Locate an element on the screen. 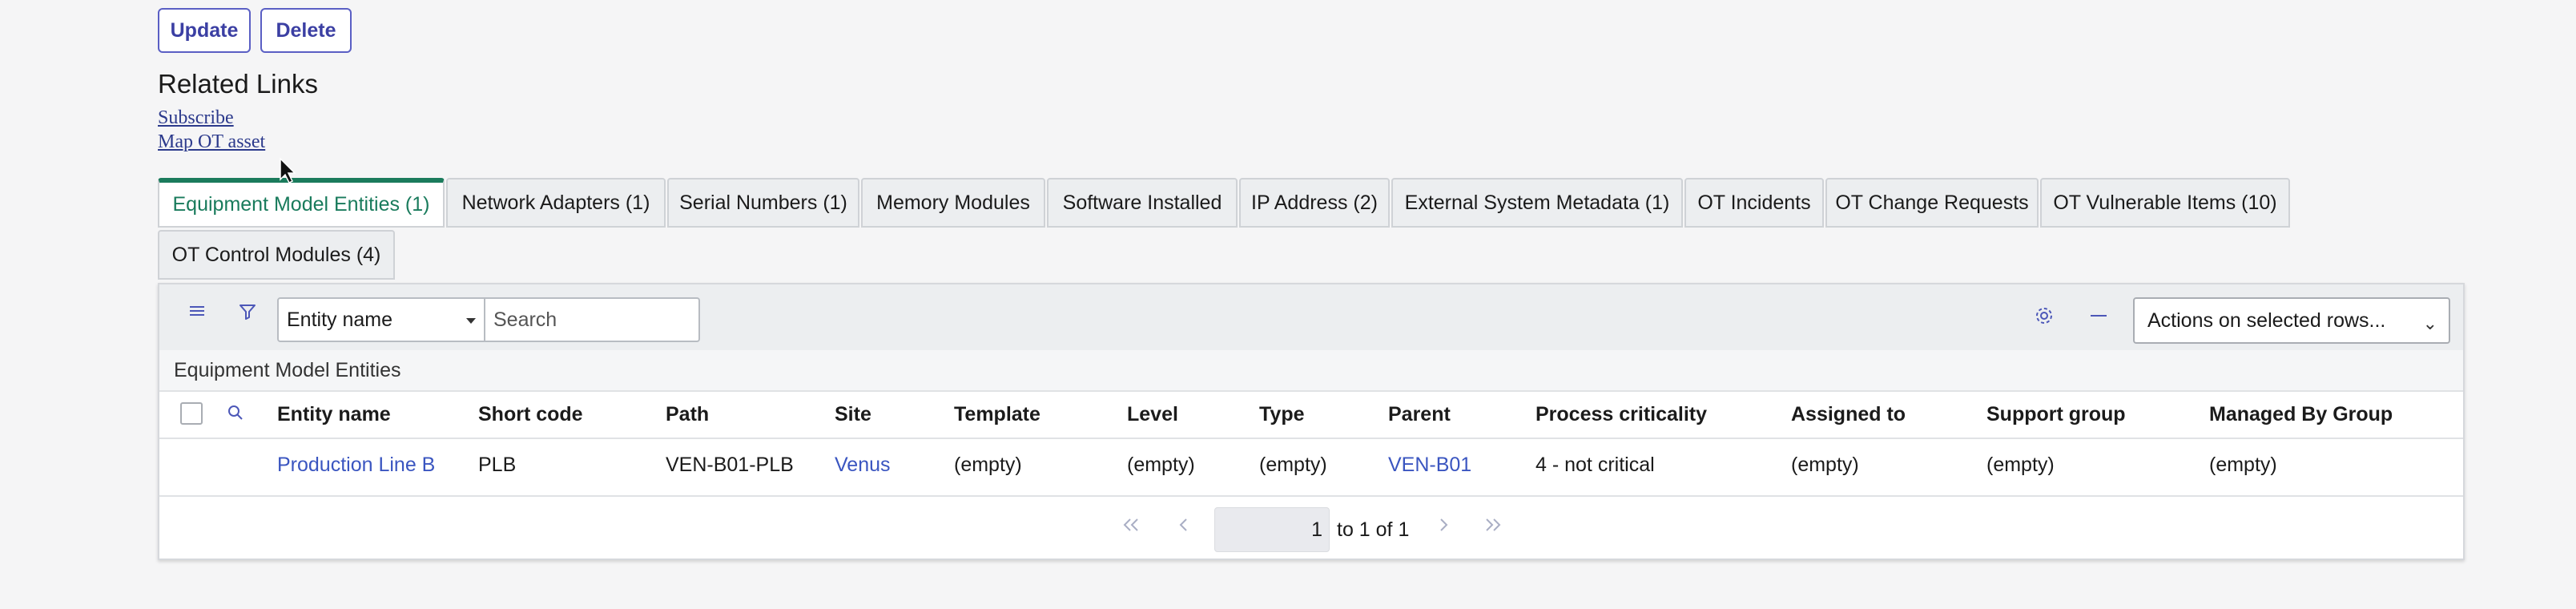  gear-icon is located at coordinates (2044, 317).